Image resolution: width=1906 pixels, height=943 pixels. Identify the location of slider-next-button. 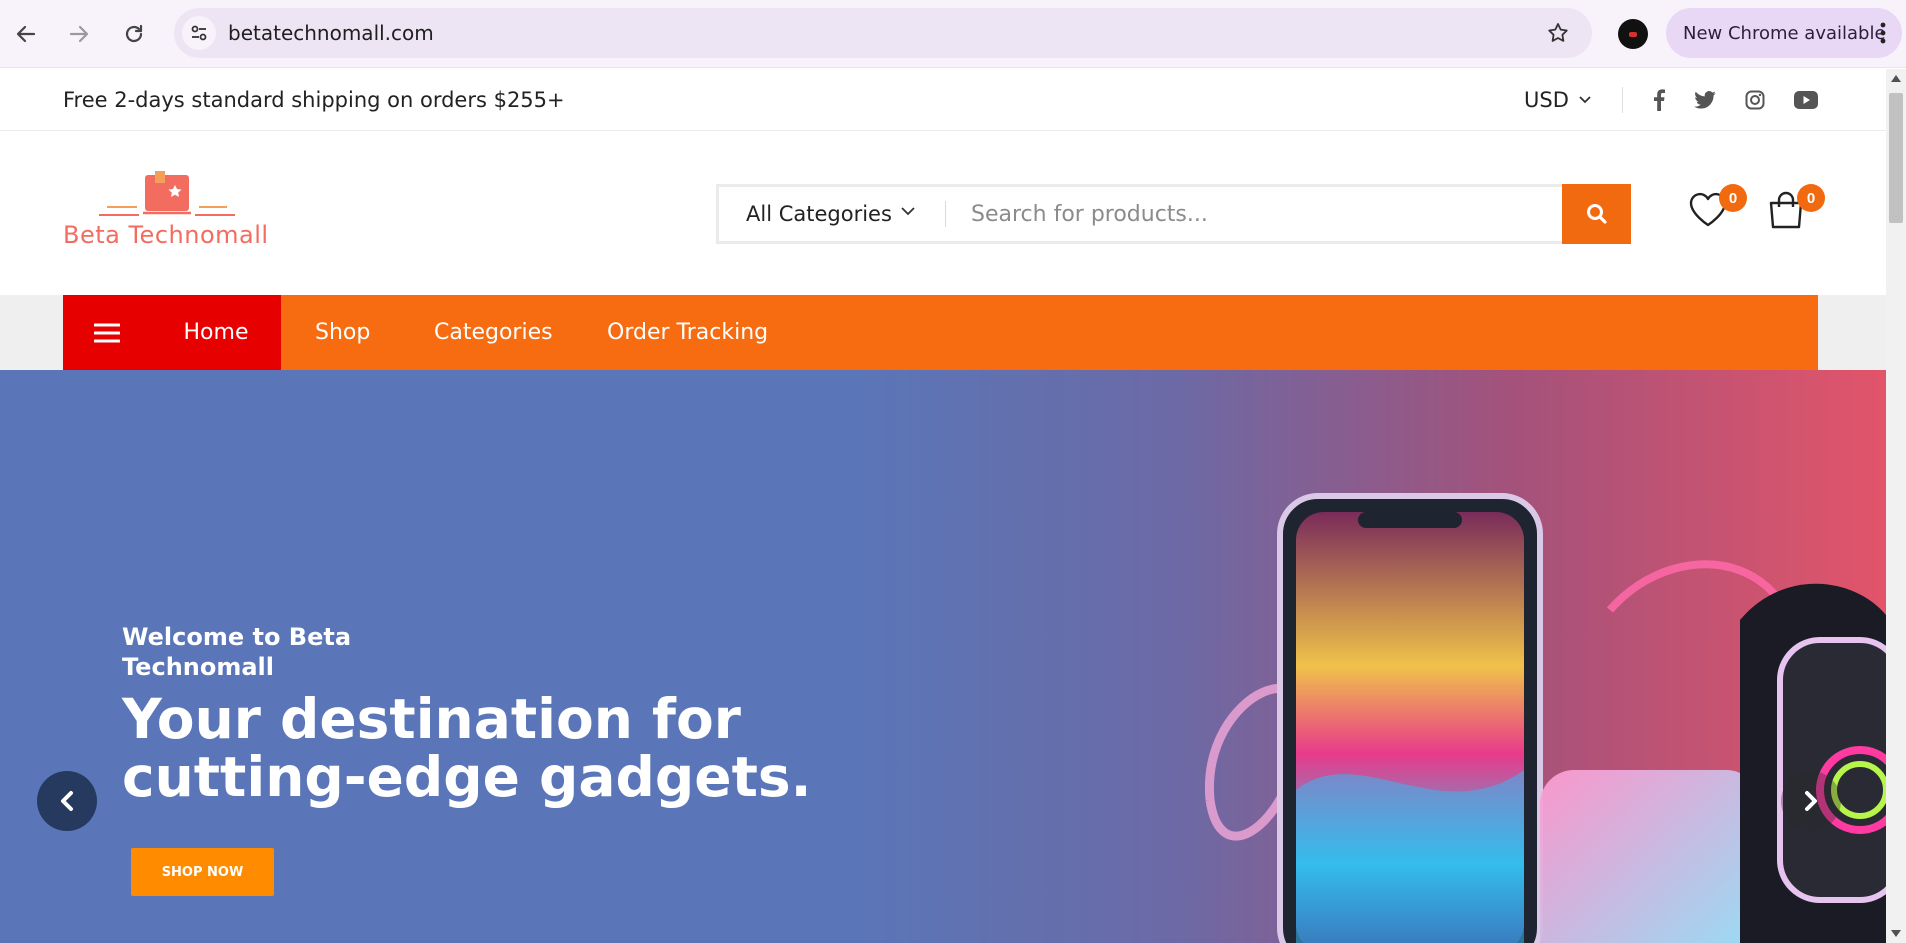
(1811, 801).